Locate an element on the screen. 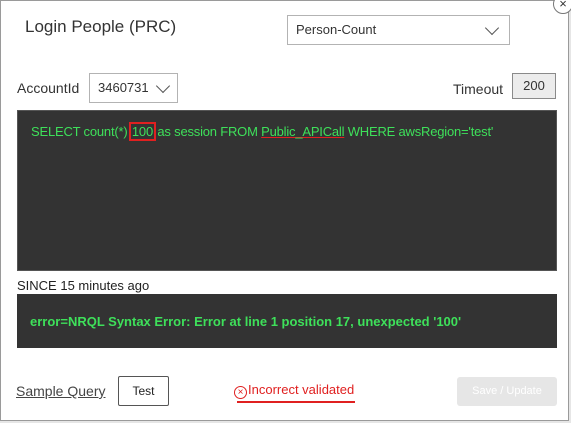 This screenshot has height=423, width=571. highlighted-token: 100 is located at coordinates (142, 131).